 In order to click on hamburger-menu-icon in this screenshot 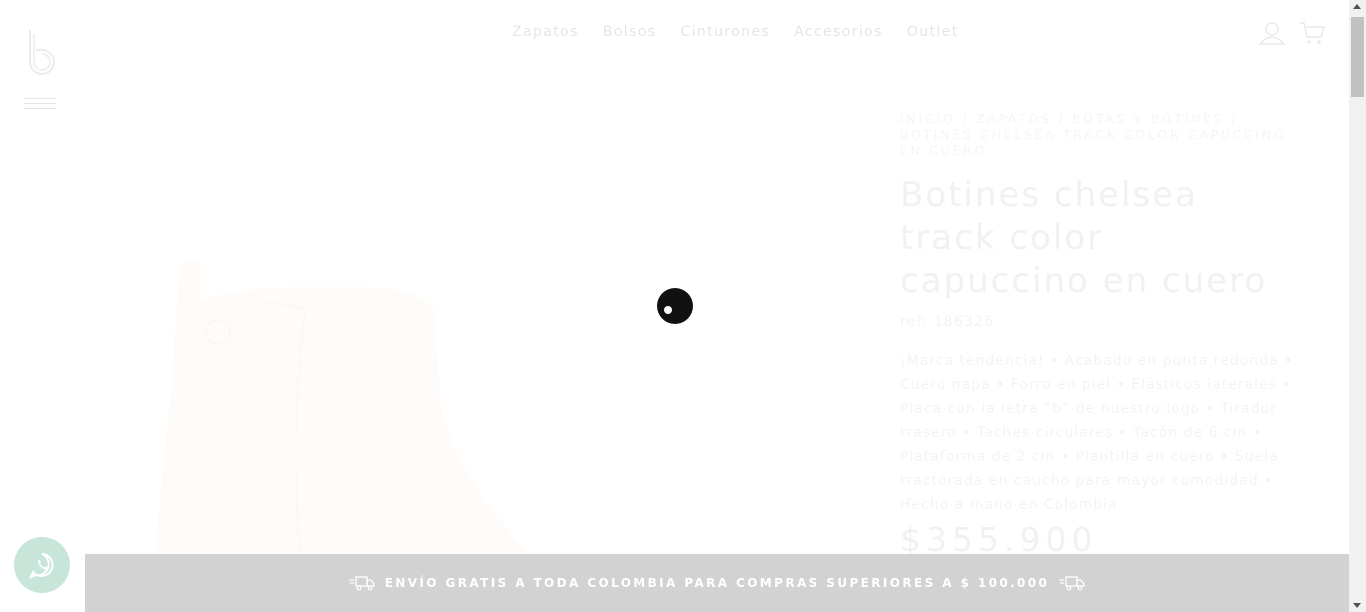, I will do `click(40, 107)`.